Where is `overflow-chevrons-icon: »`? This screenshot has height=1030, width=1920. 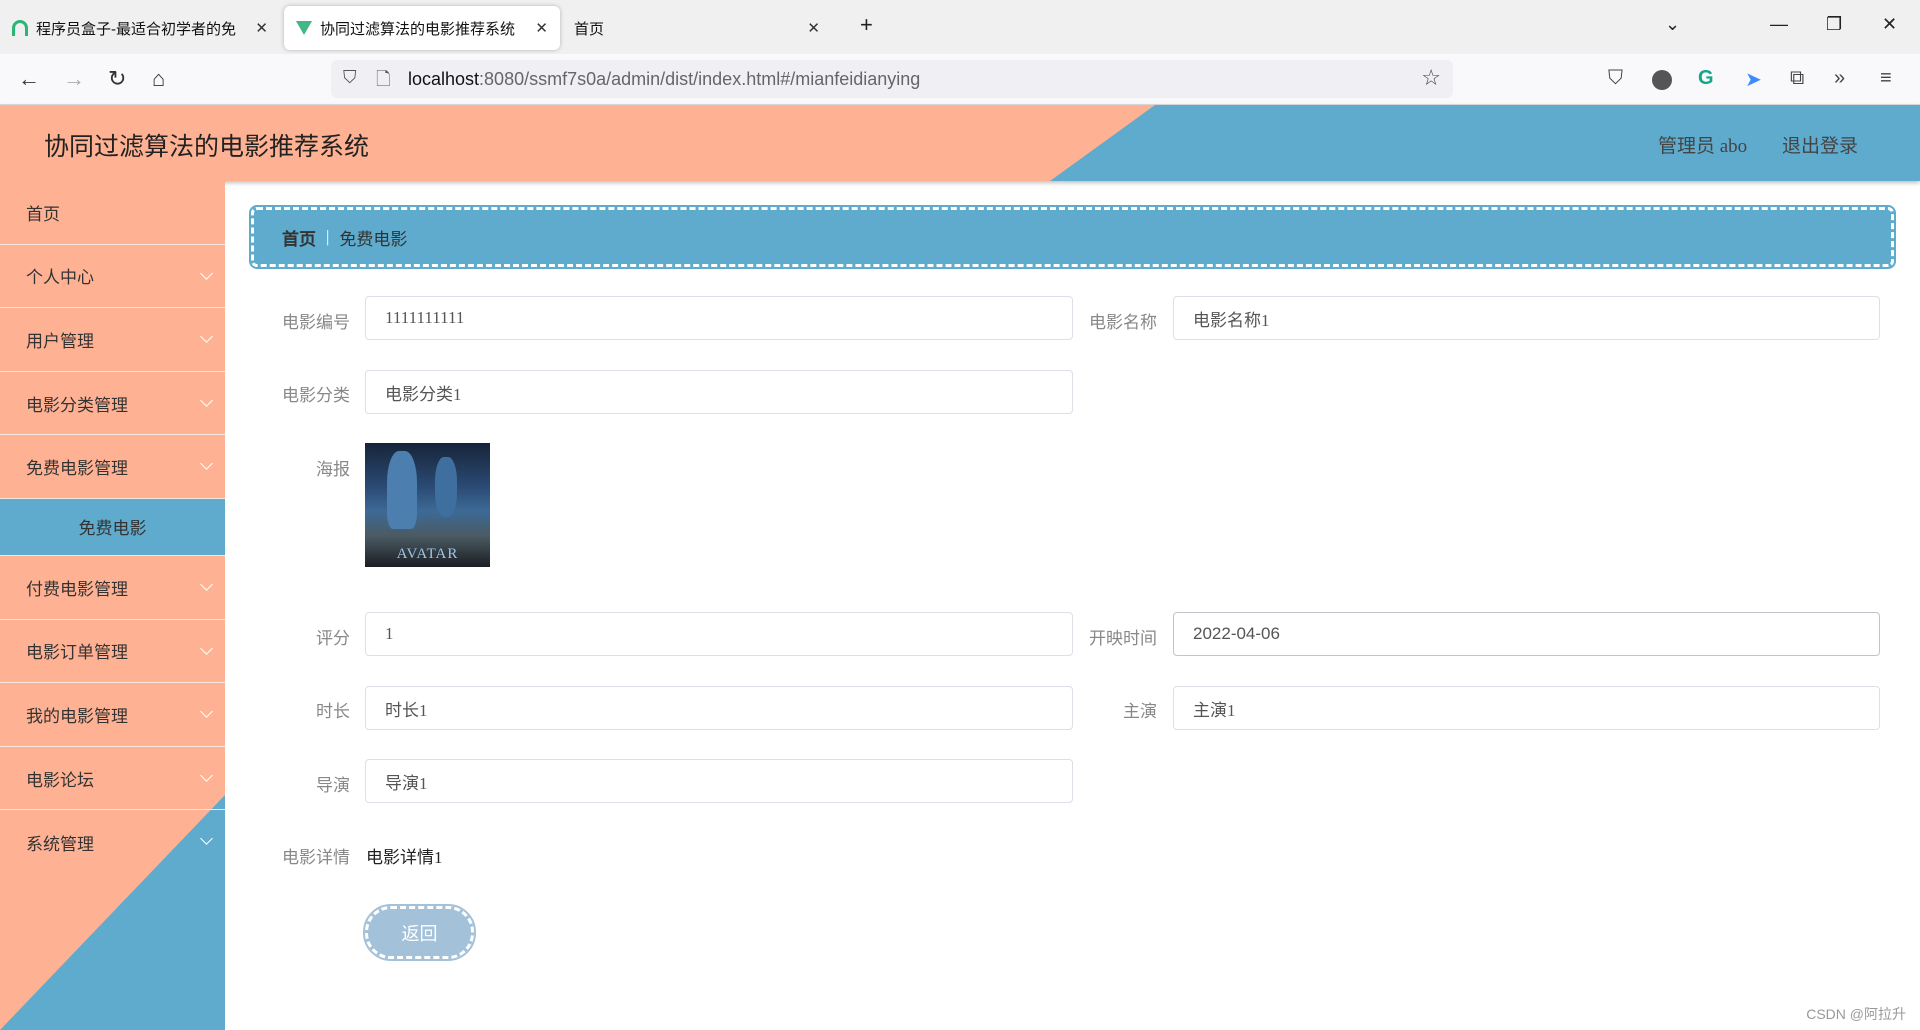 overflow-chevrons-icon: » is located at coordinates (1839, 78).